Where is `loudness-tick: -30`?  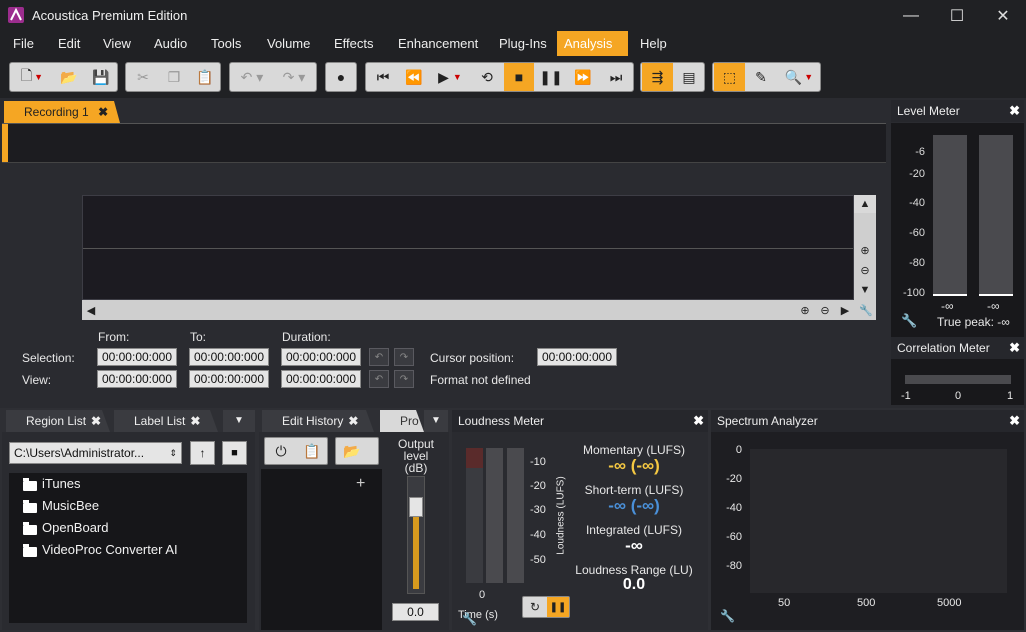 loudness-tick: -30 is located at coordinates (538, 510).